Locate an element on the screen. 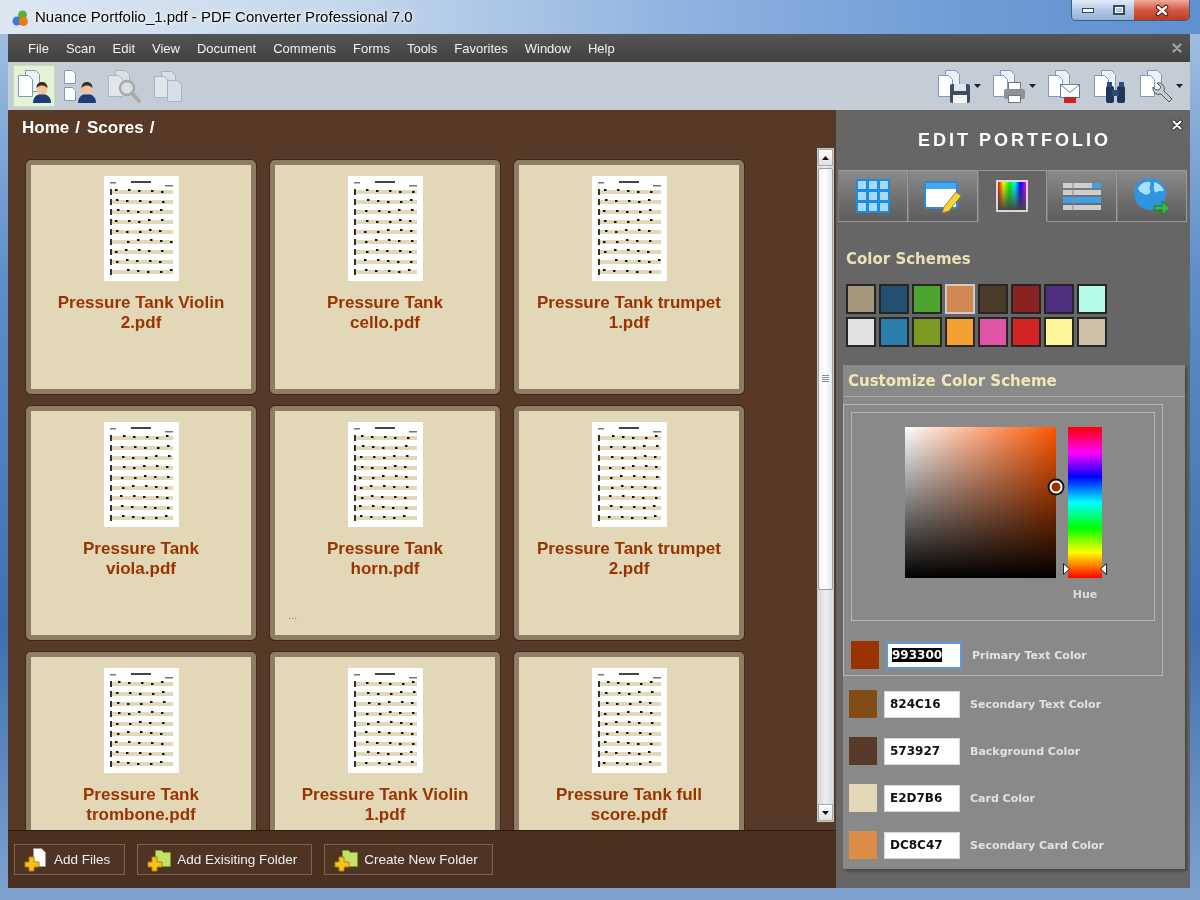 The height and width of the screenshot is (900, 1200). scroll-down-button is located at coordinates (825, 812).